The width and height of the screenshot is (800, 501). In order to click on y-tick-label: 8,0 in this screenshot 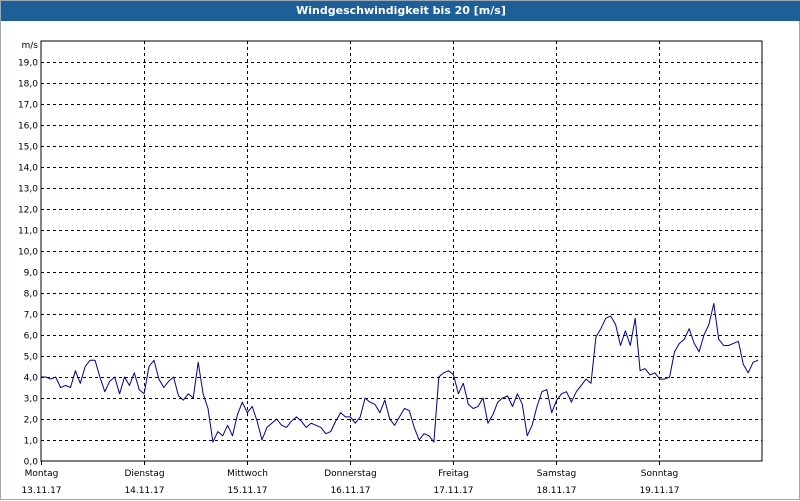, I will do `click(31, 295)`.